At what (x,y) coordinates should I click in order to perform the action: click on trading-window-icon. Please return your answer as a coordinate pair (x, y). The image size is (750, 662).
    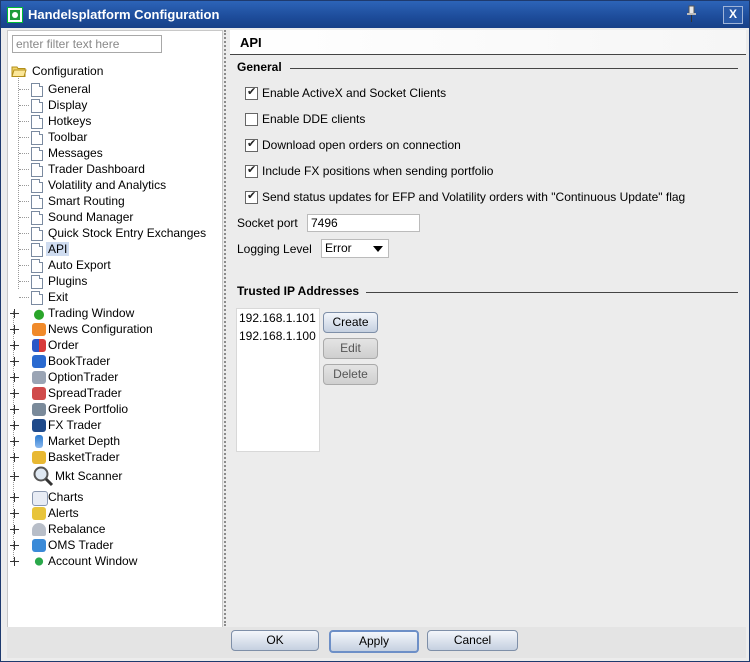
    Looking at the image, I should click on (39, 313).